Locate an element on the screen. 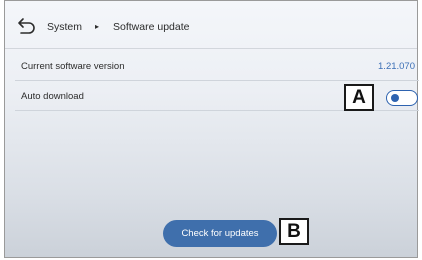 This screenshot has width=422, height=260. toggle-knob is located at coordinates (395, 97).